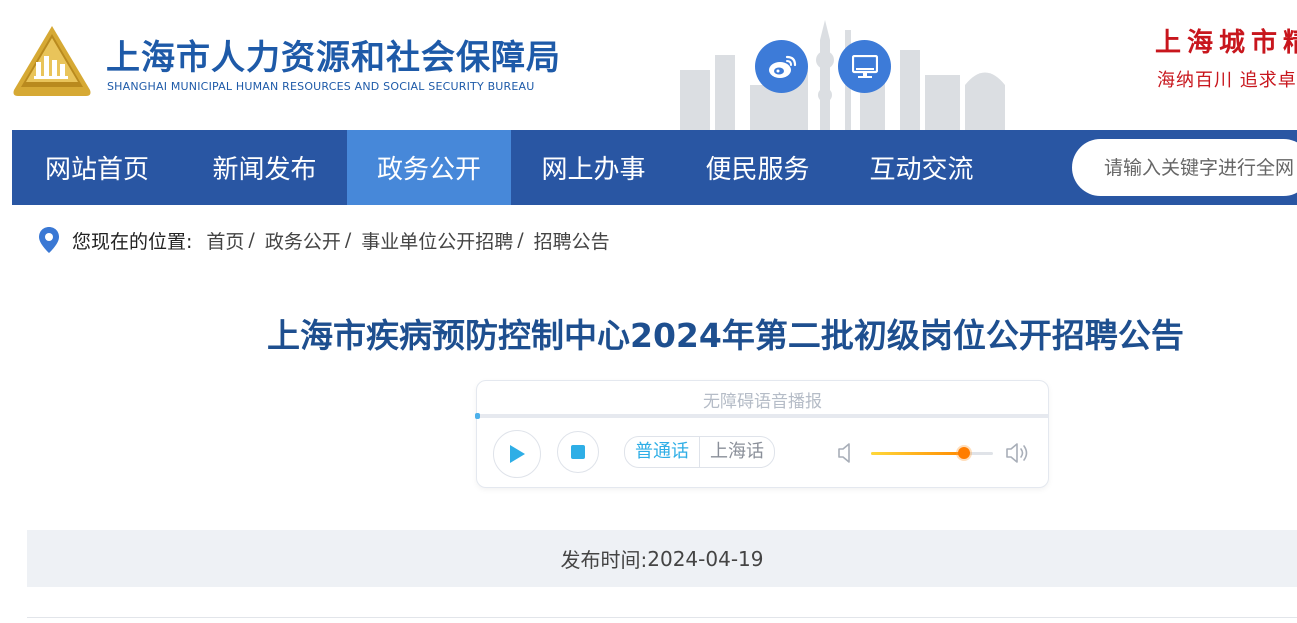 This screenshot has height=623, width=1297. Describe the element at coordinates (97, 167) in the screenshot. I see `nav-home: 网站首页` at that location.